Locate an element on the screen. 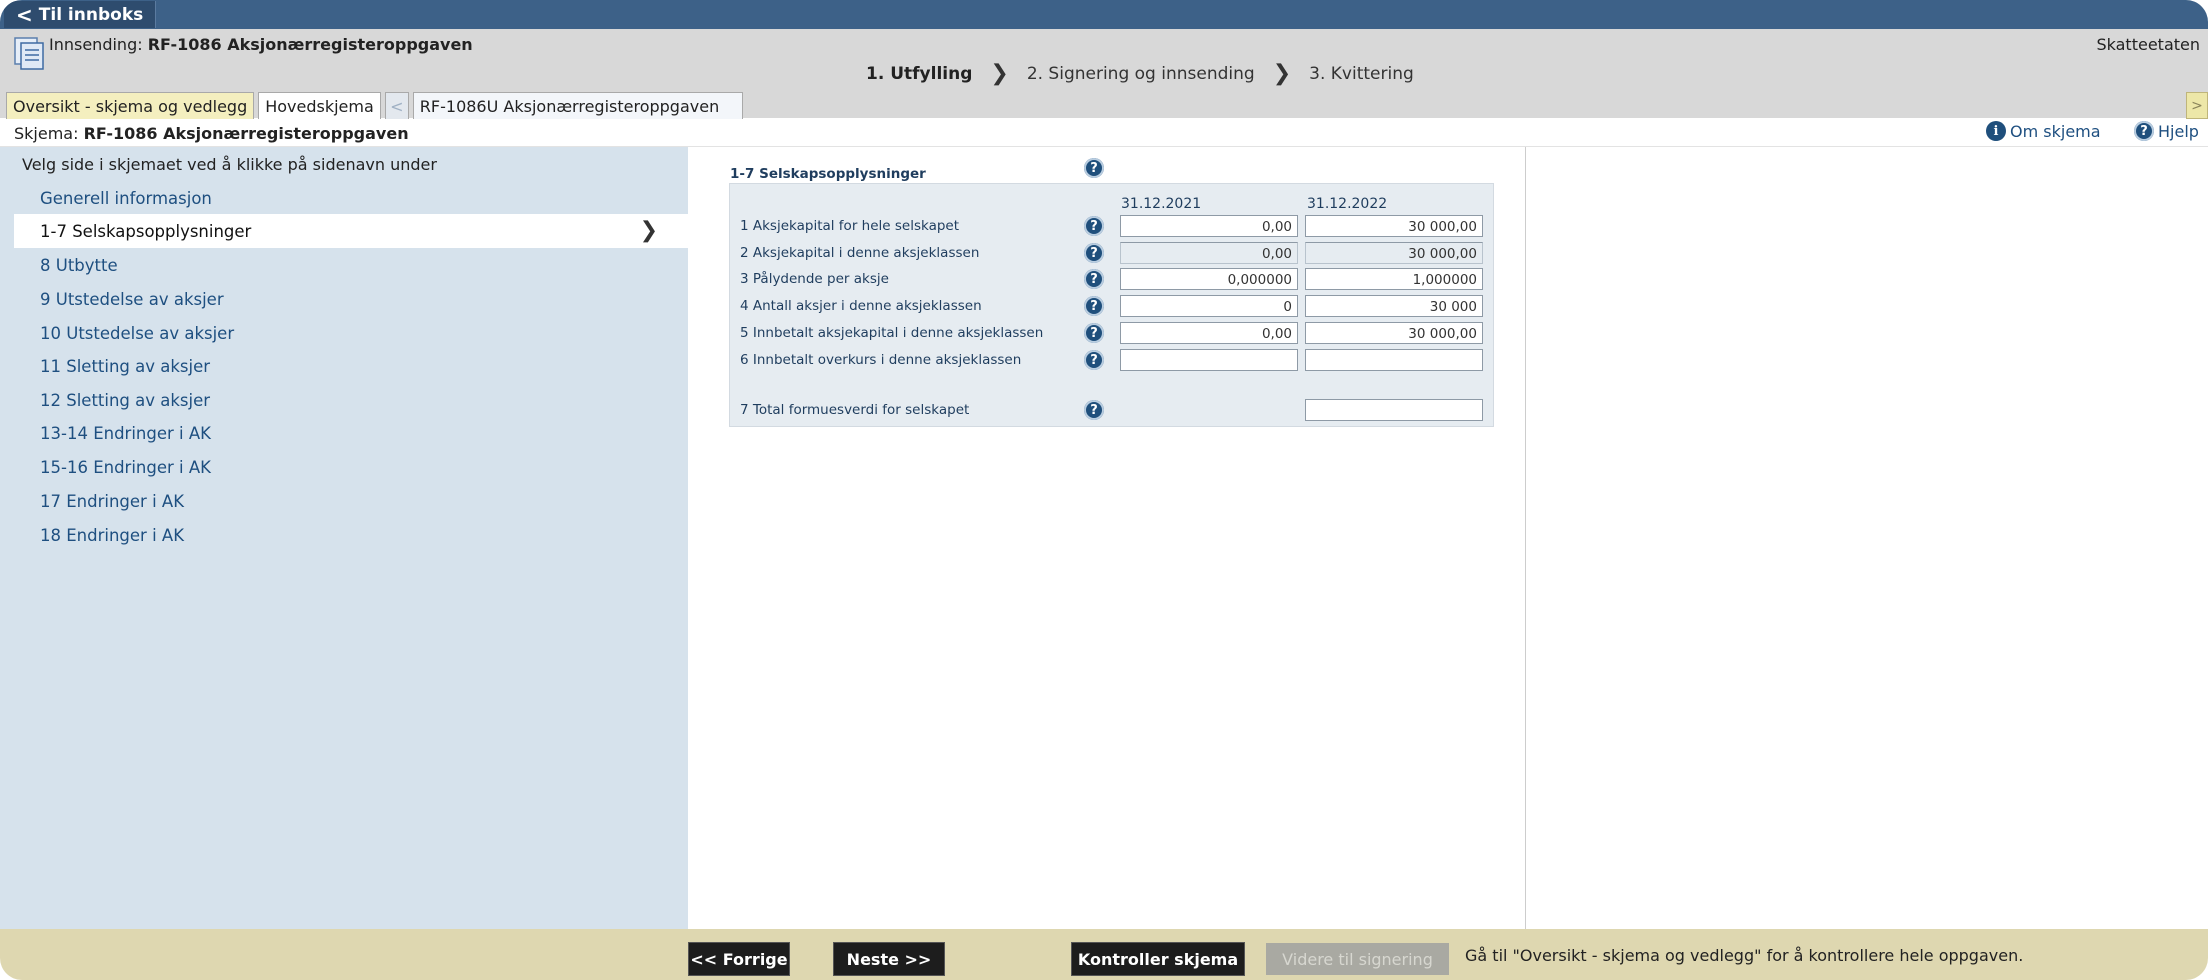  nav-item-generell-informasjon: Generell informasjon is located at coordinates (351, 198).